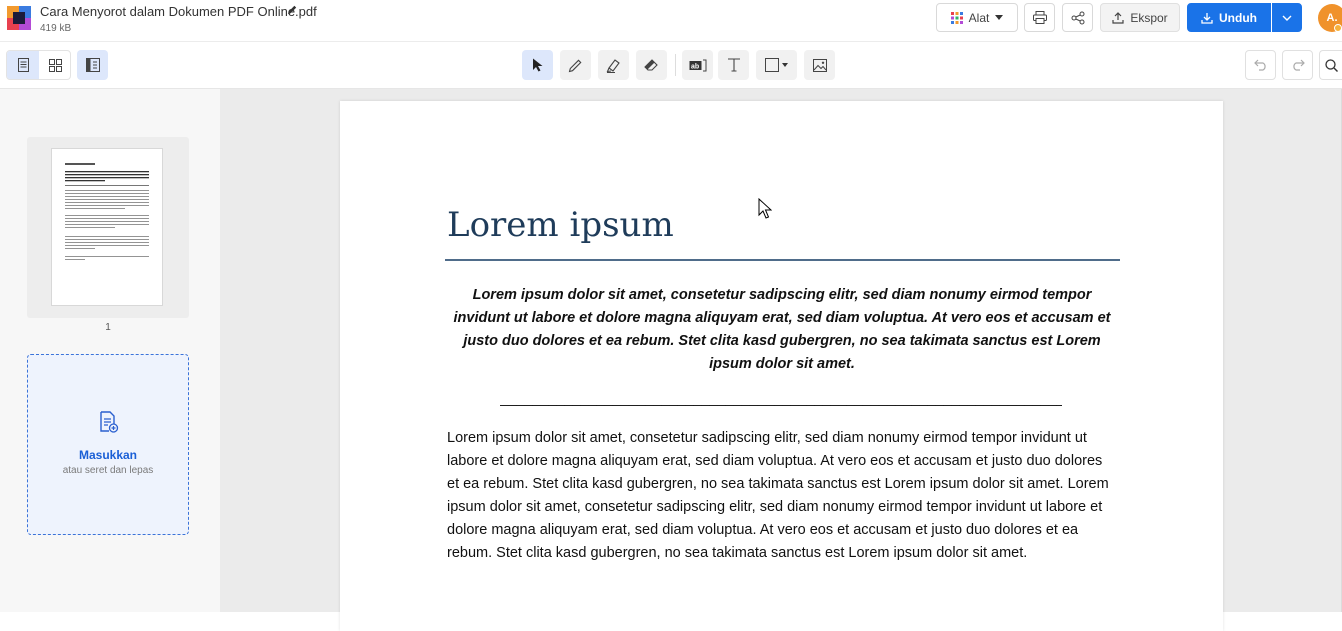 The width and height of the screenshot is (1342, 631). I want to click on text-tool-icon, so click(733, 65).